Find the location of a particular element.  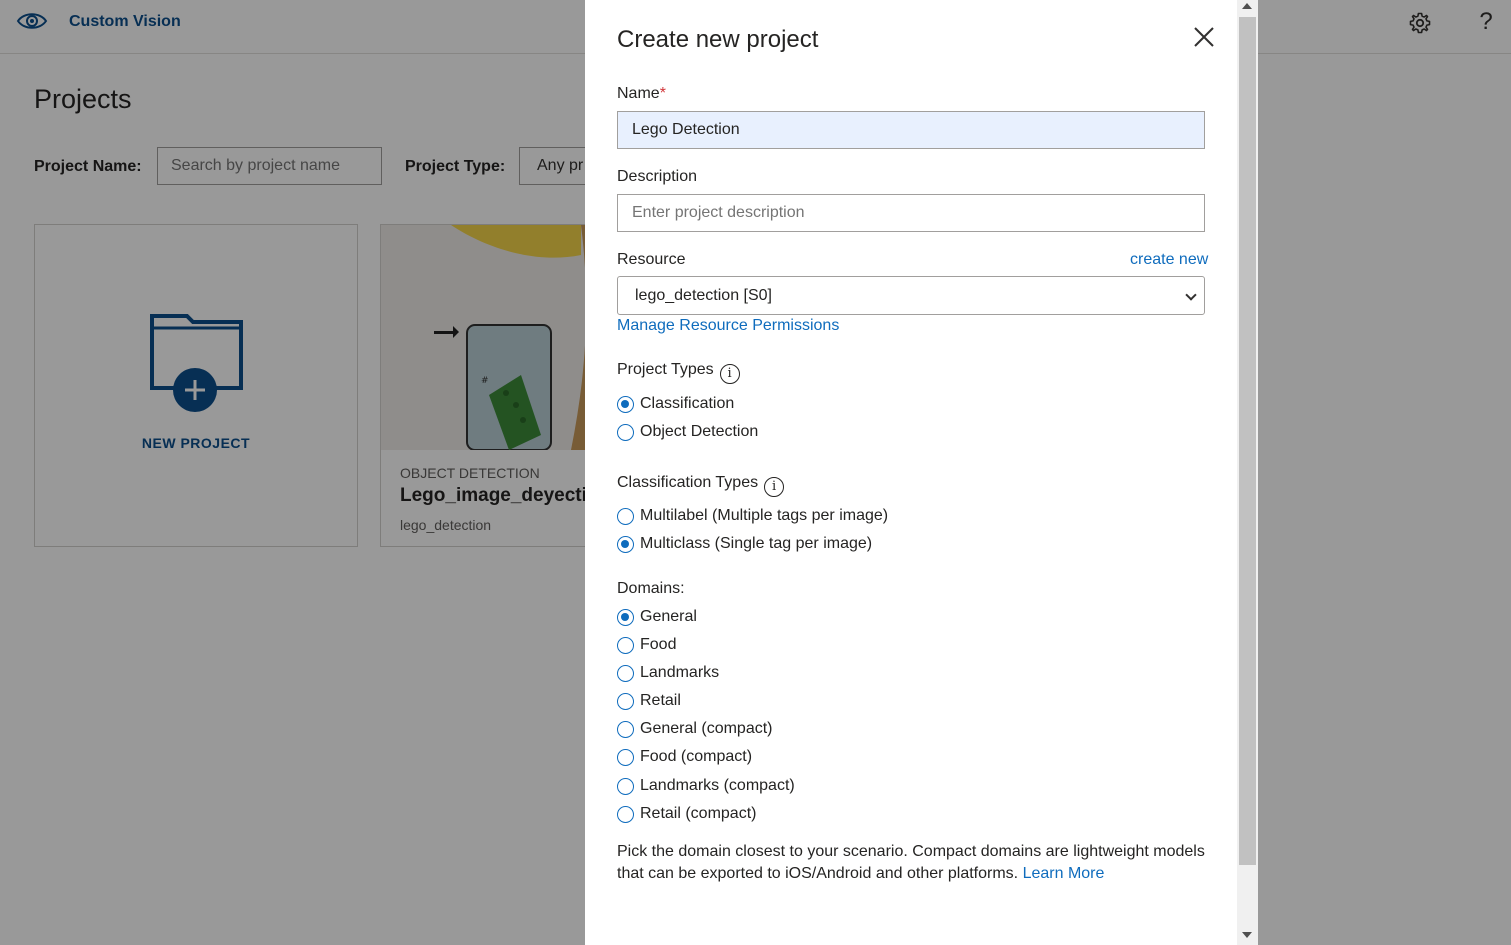

classification-types-label: Classification Types i is located at coordinates (701, 485).